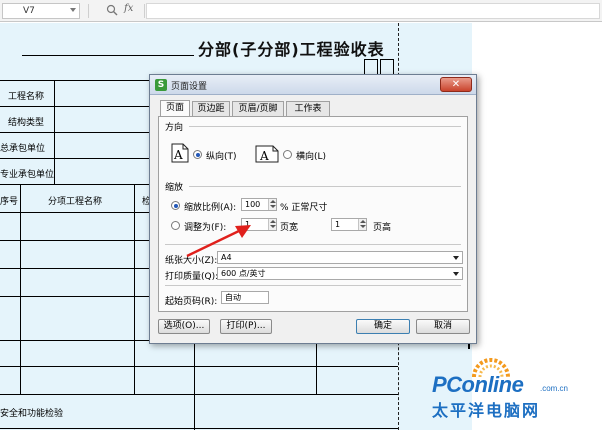  What do you see at coordinates (554, 388) in the screenshot?
I see `watermark-domain: .com.cn` at bounding box center [554, 388].